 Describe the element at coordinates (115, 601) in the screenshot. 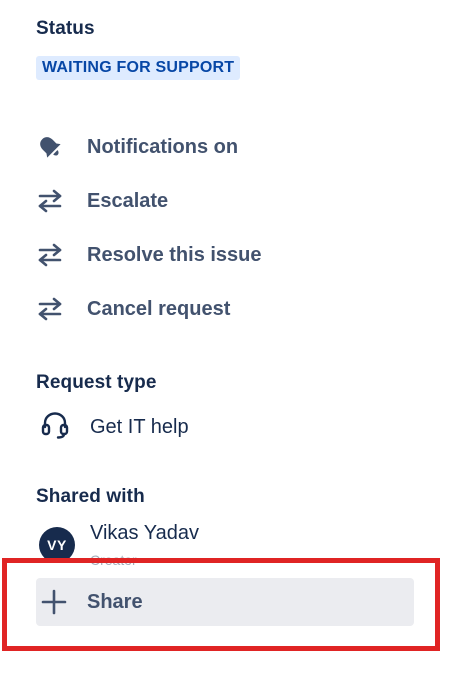

I see `share-label: Share` at that location.